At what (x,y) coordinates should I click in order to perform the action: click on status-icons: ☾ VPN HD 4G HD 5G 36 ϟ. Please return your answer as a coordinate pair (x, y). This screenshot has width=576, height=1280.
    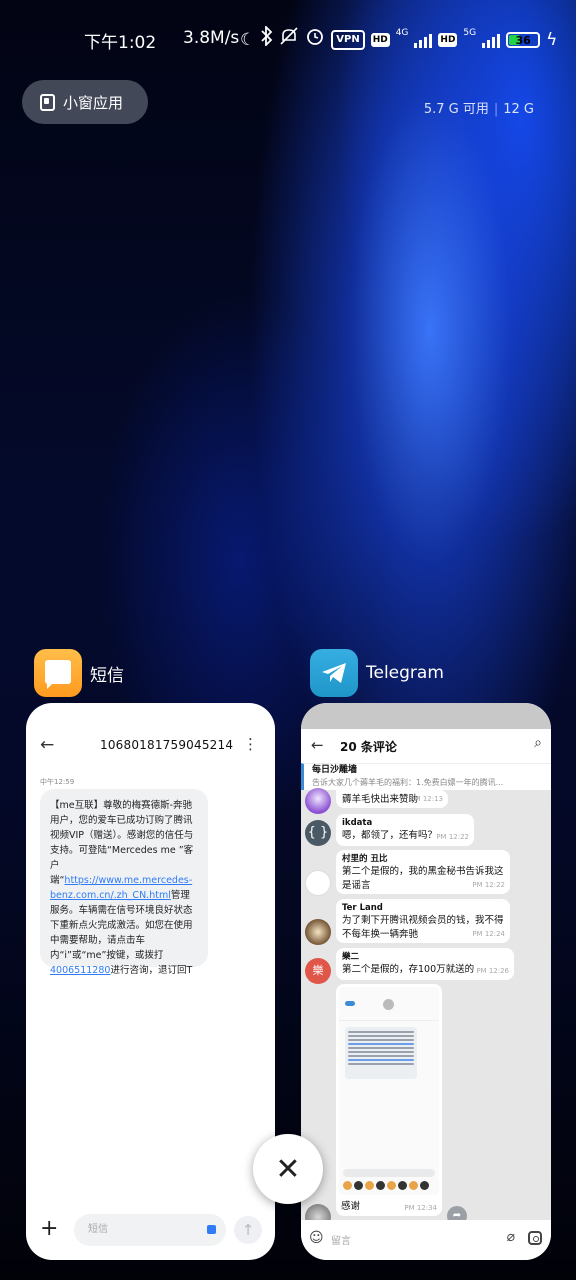
    Looking at the image, I should click on (399, 39).